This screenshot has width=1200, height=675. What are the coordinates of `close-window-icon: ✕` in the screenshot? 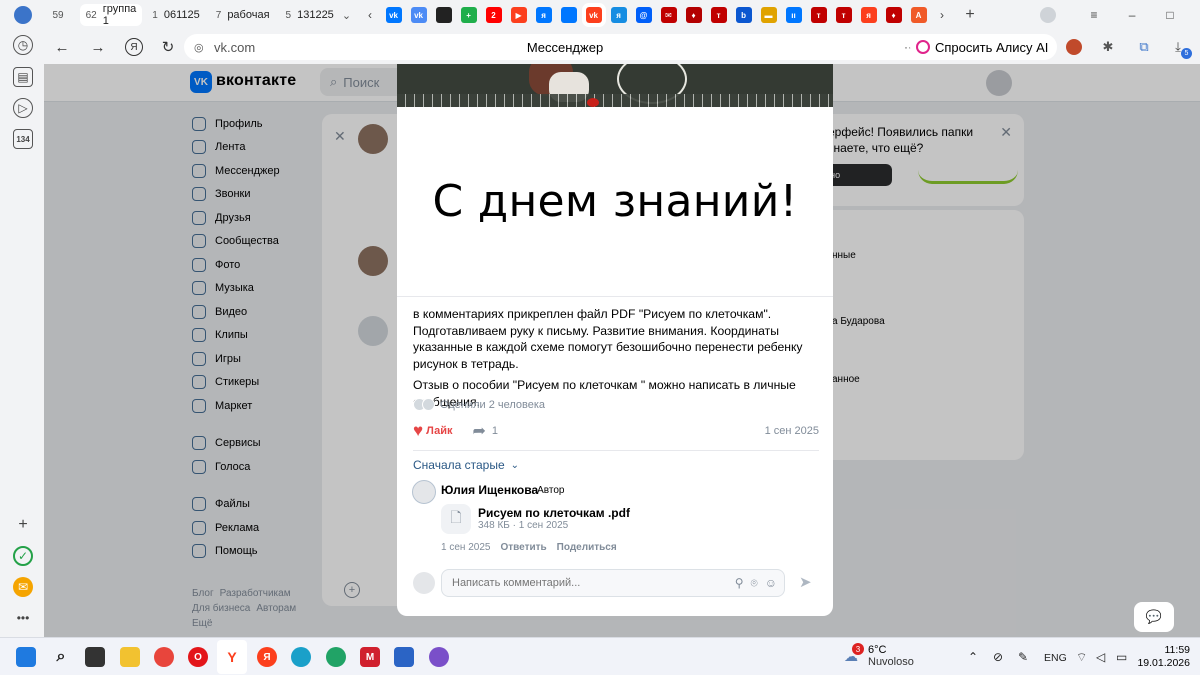 It's located at (1197, 15).